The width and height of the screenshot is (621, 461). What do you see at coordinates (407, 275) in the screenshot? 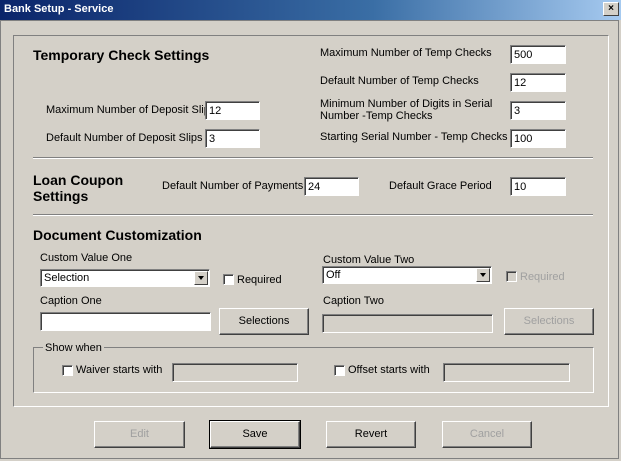
I see `custom-value-two-select: Off` at bounding box center [407, 275].